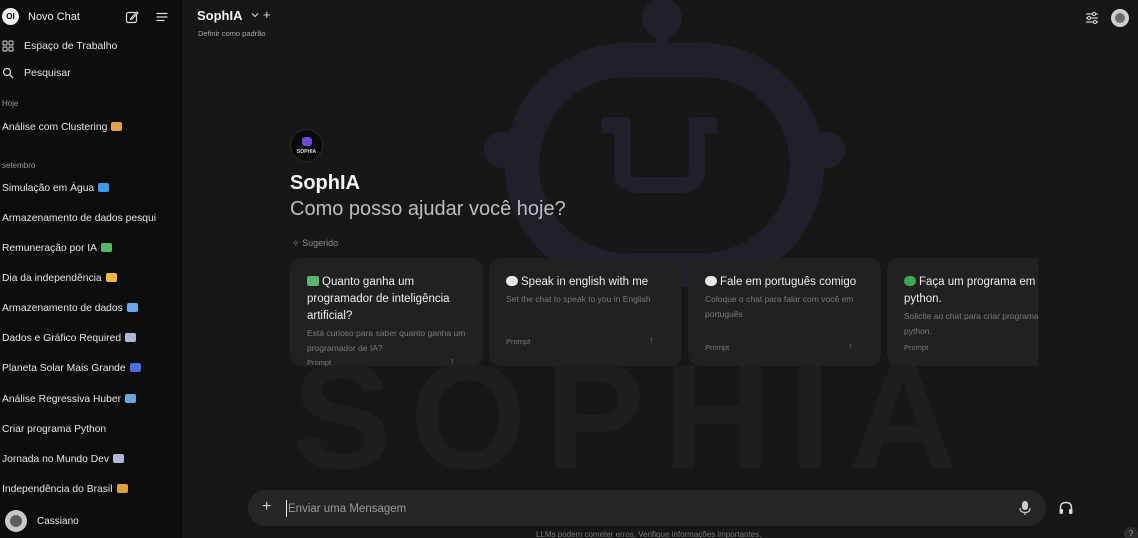  What do you see at coordinates (8, 46) in the screenshot?
I see `grid-icon` at bounding box center [8, 46].